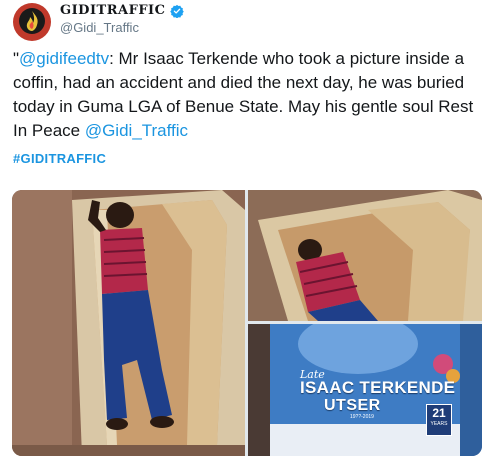 Image resolution: width=489 pixels, height=469 pixels. I want to click on coffin-close-illustration, so click(365, 255).